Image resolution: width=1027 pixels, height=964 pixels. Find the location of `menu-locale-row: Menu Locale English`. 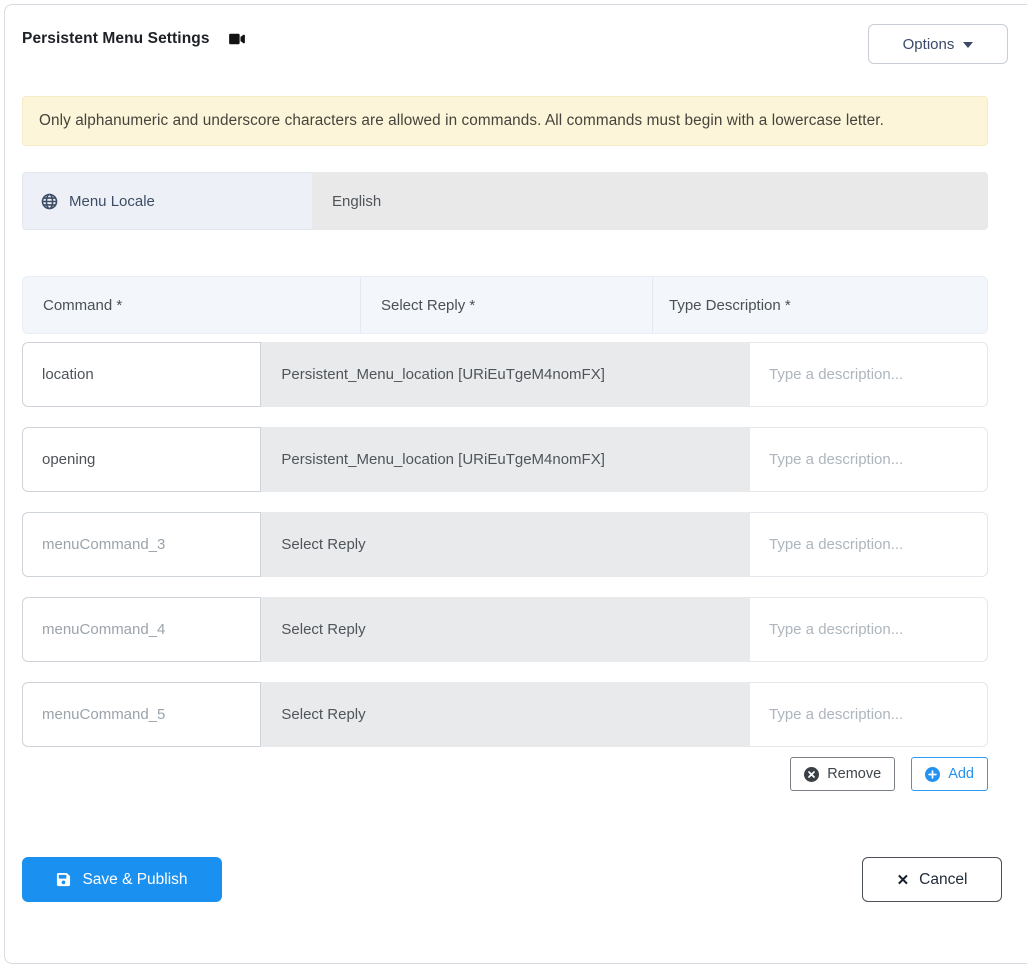

menu-locale-row: Menu Locale English is located at coordinates (505, 201).